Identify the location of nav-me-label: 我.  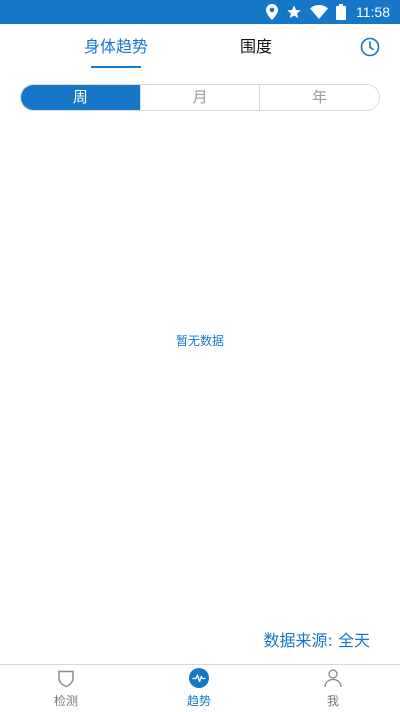
(332, 701).